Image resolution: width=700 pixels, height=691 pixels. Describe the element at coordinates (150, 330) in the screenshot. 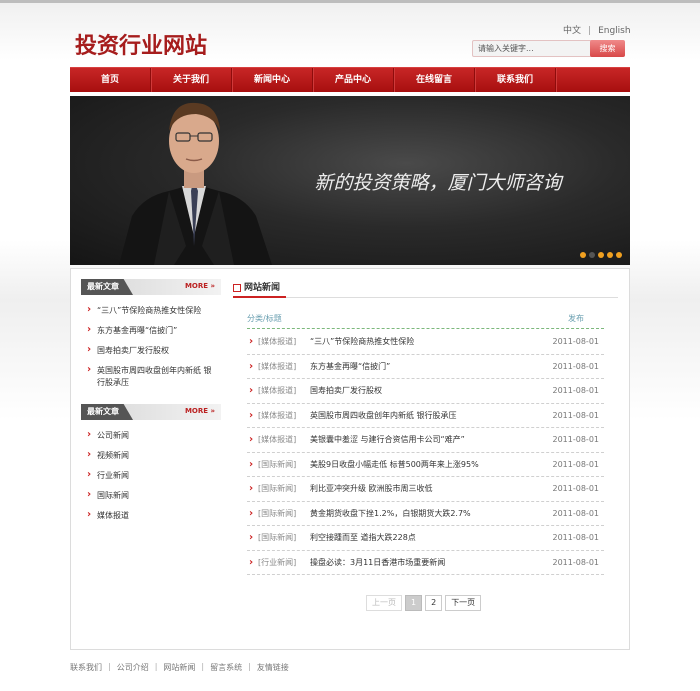

I see `latest-article-item: 东方基金再曝“信披门”` at that location.